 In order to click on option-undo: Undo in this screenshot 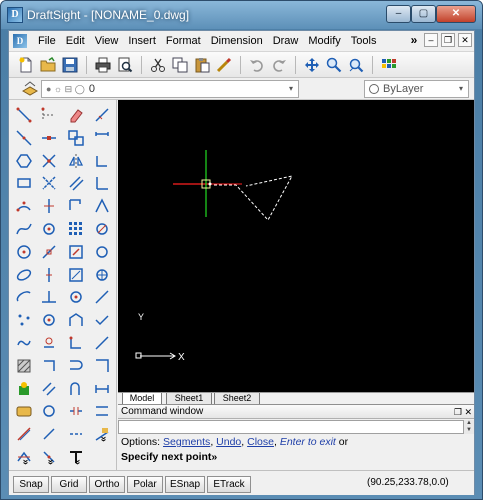, I will do `click(228, 442)`.